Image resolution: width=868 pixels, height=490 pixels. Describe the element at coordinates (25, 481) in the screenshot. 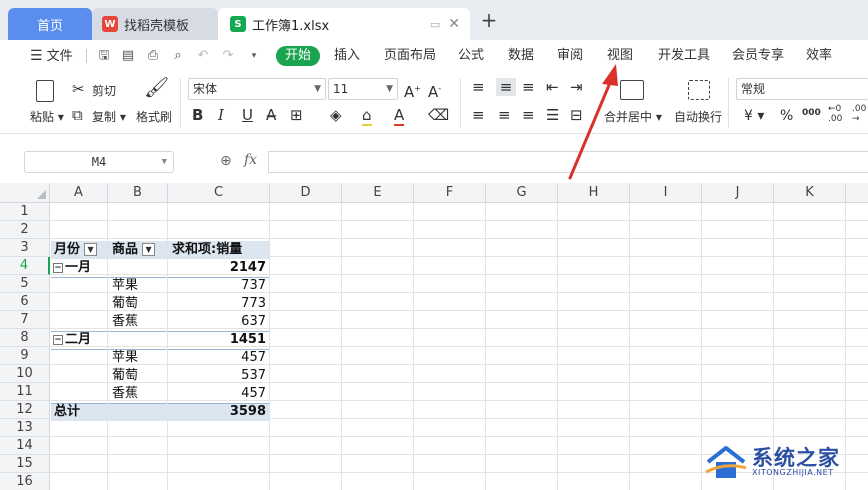

I see `row-header-16: 16` at that location.